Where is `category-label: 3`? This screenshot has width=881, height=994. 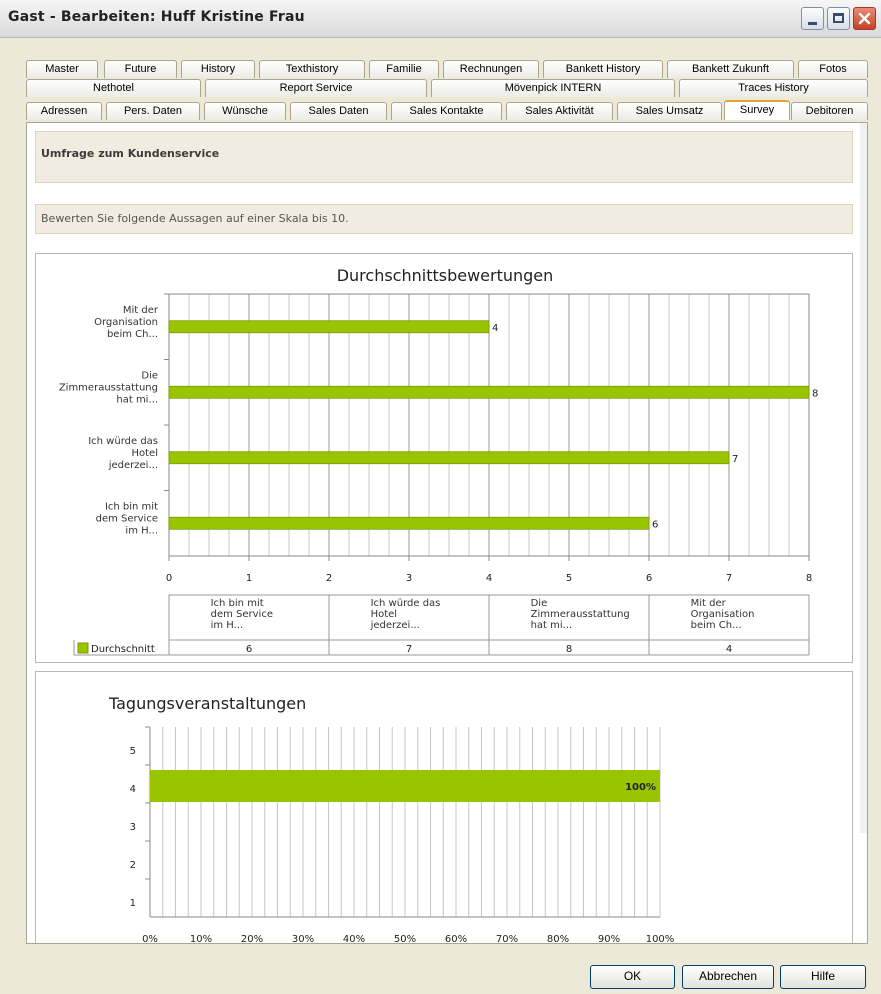
category-label: 3 is located at coordinates (133, 827).